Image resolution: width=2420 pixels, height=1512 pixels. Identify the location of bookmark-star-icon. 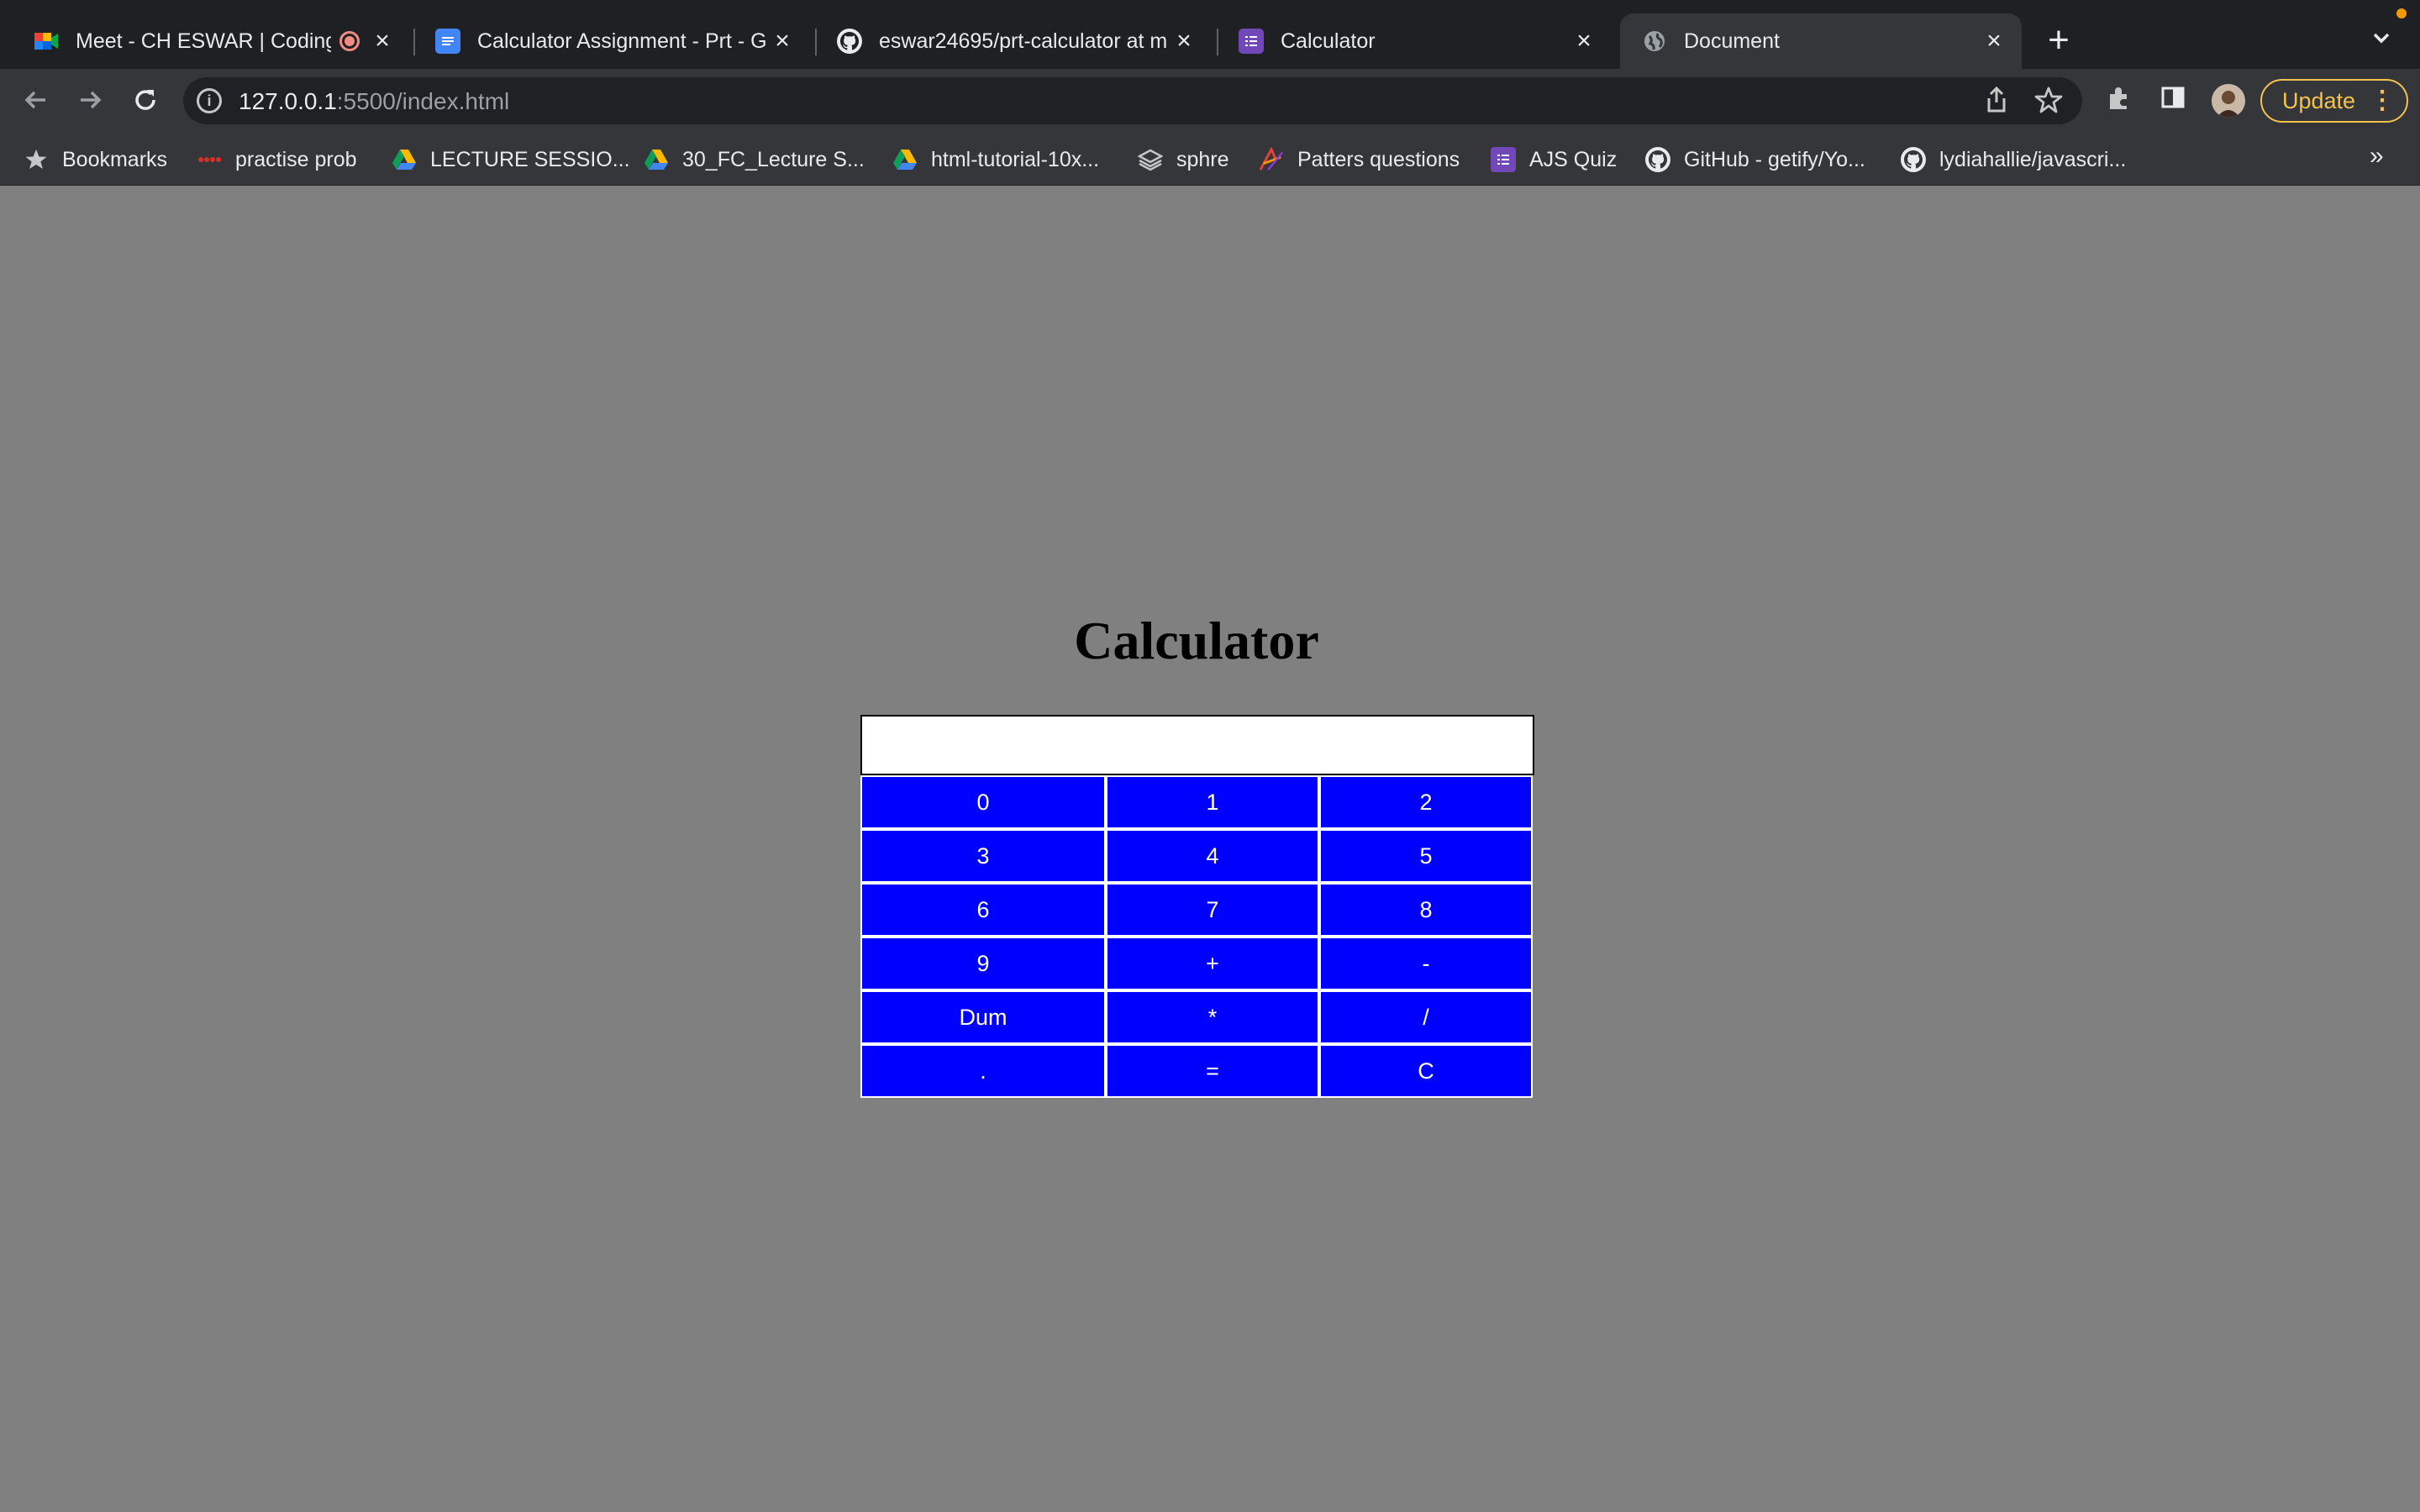
(2048, 101).